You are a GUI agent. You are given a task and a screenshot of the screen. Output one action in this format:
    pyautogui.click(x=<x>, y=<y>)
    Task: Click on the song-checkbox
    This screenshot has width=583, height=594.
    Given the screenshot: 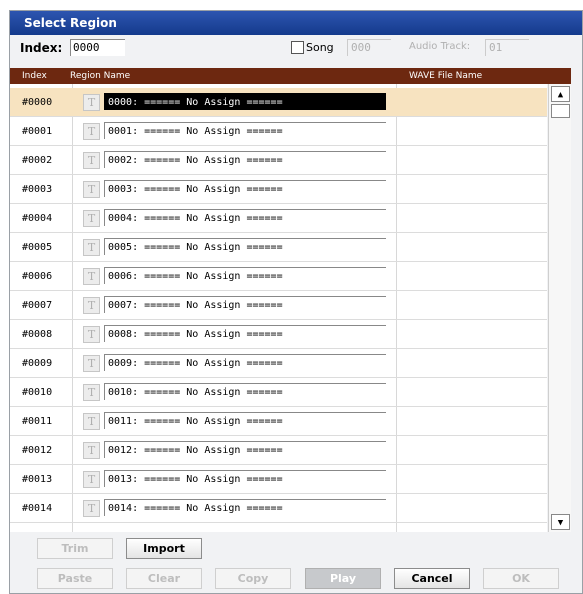 What is the action you would take?
    pyautogui.click(x=297, y=47)
    